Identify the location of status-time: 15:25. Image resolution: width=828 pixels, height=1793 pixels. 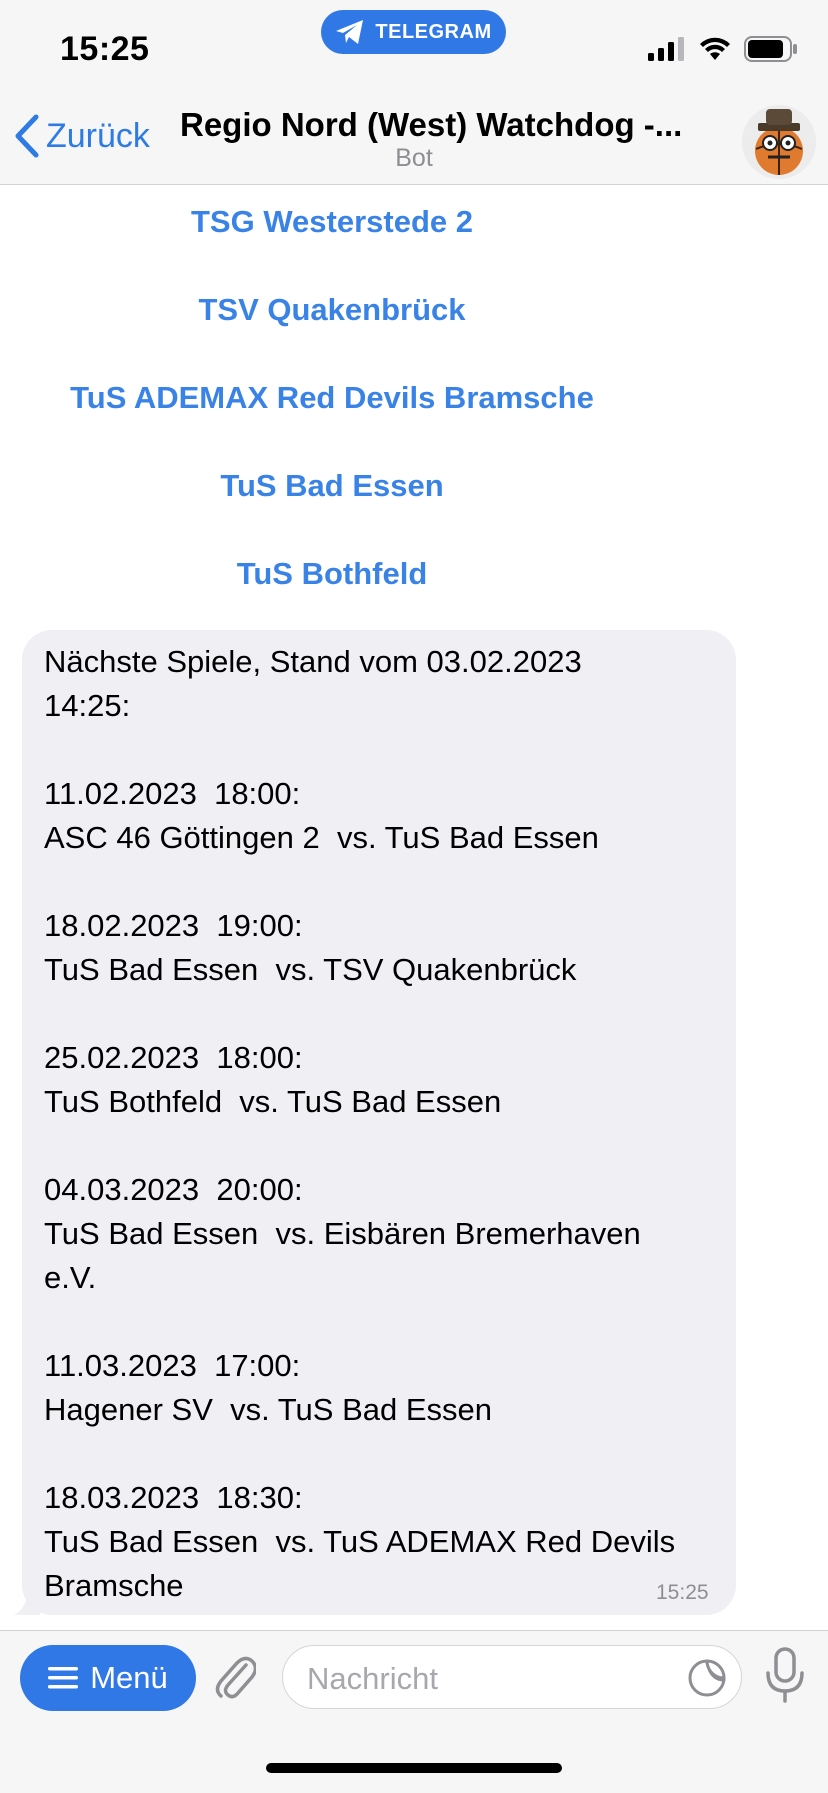
(105, 49).